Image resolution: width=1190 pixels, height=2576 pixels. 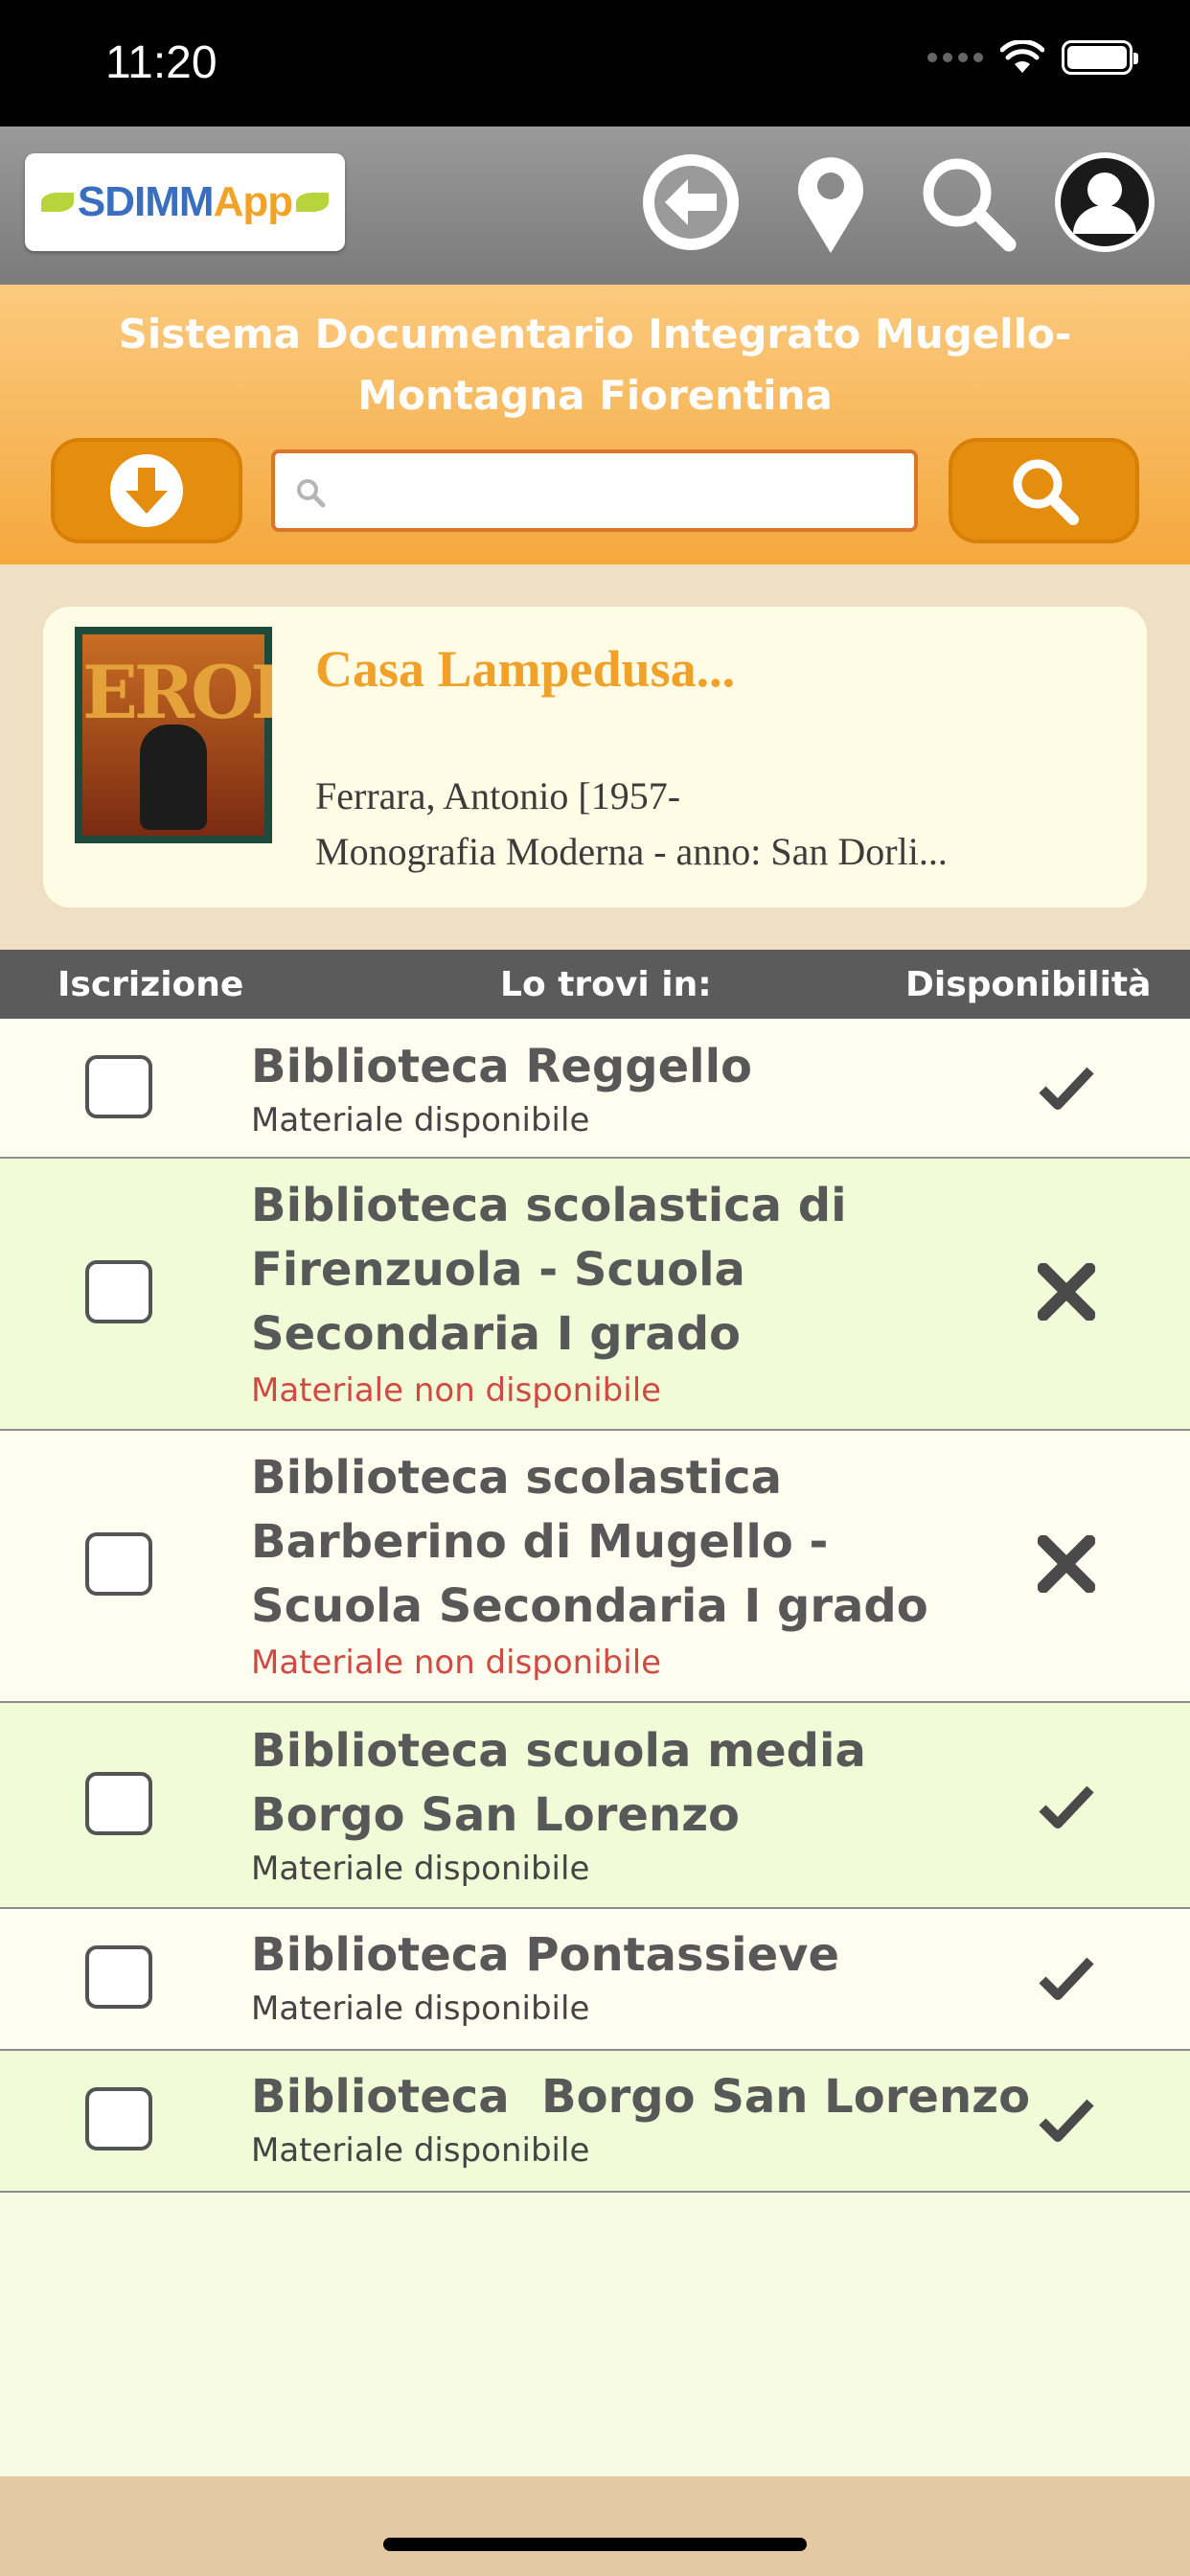 I want to click on library-name: Biblioteca Pontassieve, so click(x=545, y=1955).